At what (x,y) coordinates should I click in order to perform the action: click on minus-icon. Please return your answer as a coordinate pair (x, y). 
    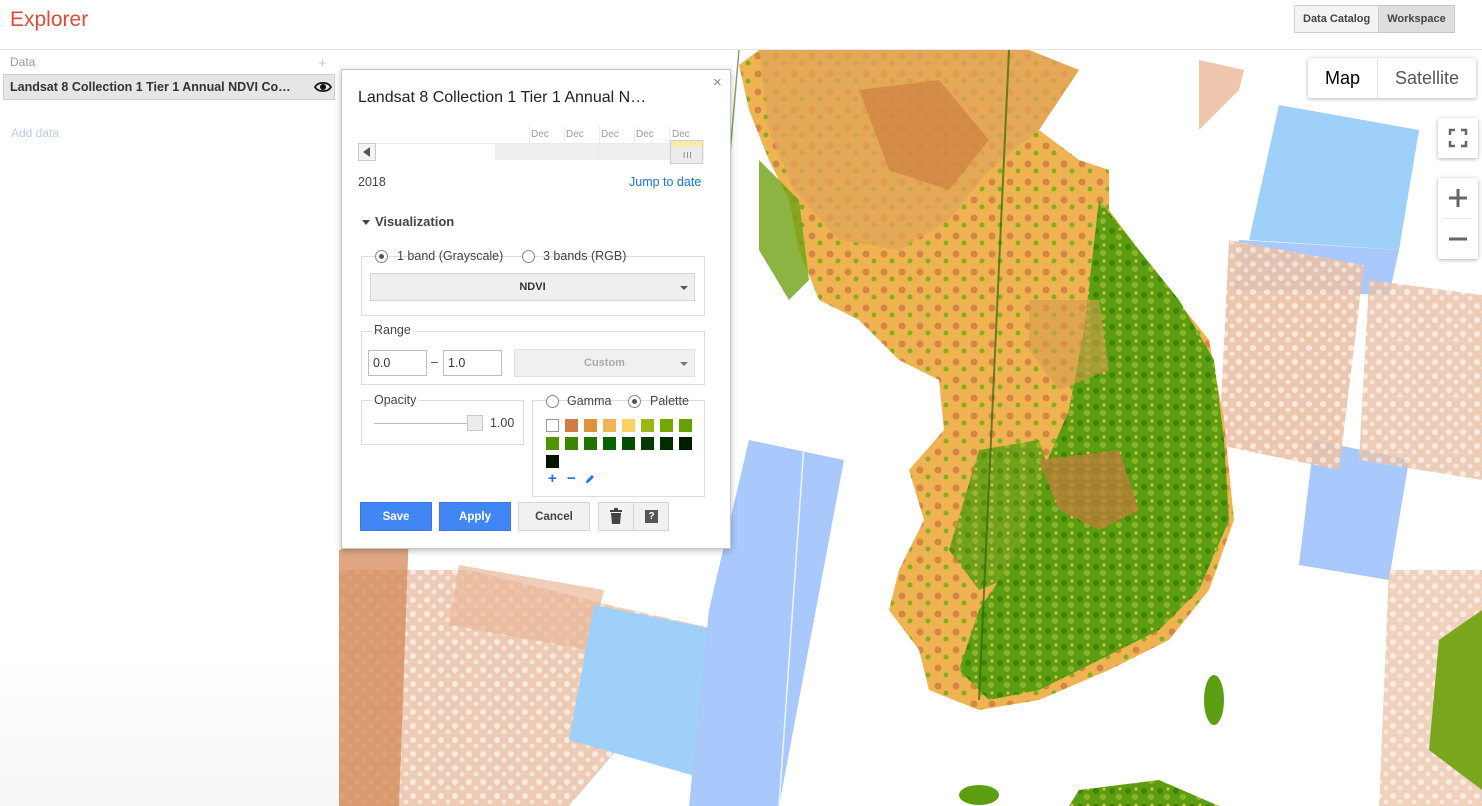
    Looking at the image, I should click on (1458, 239).